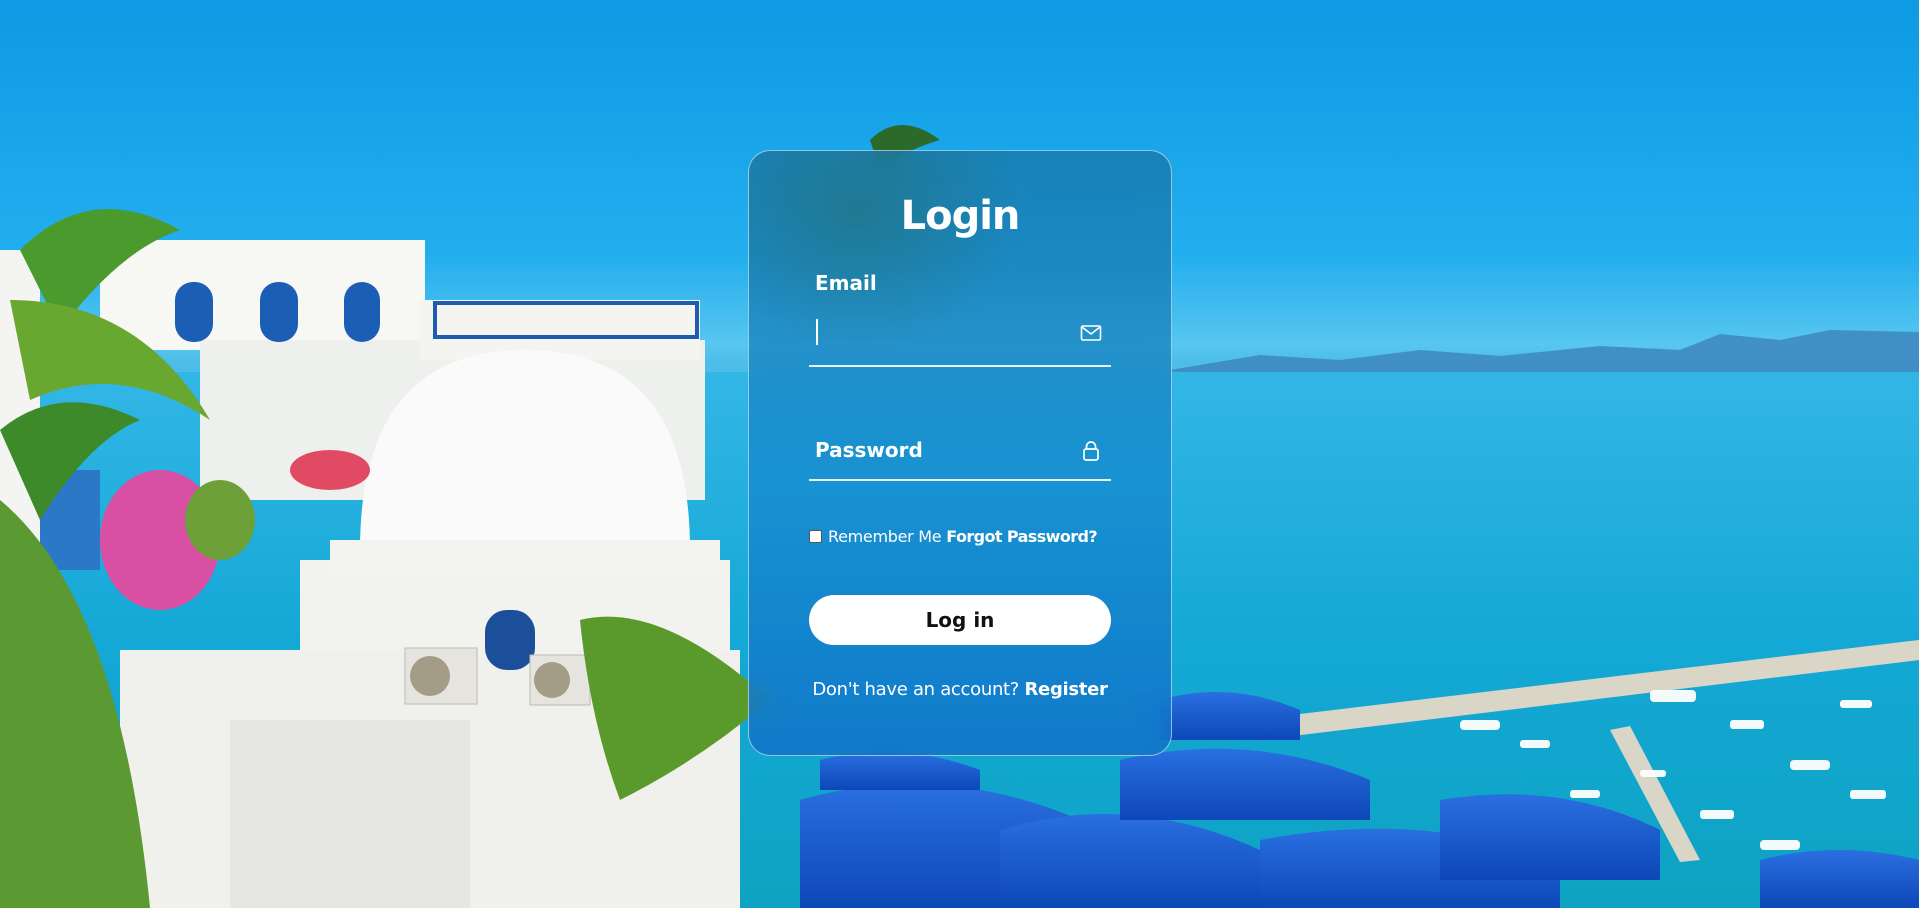 Image resolution: width=1919 pixels, height=908 pixels. Describe the element at coordinates (1091, 451) in the screenshot. I see `lock-icon` at that location.